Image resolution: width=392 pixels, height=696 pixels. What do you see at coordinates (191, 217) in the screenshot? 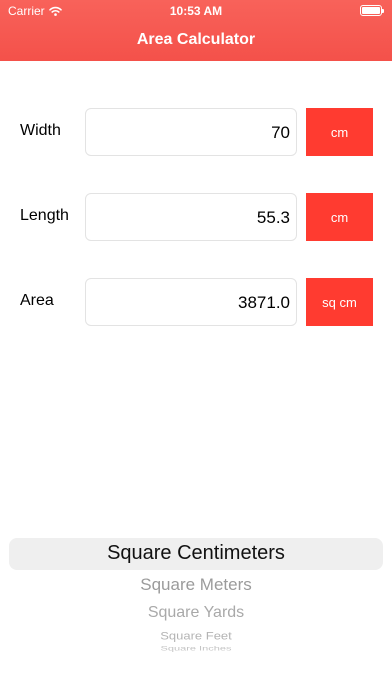
I see `length-input: 55.3` at bounding box center [191, 217].